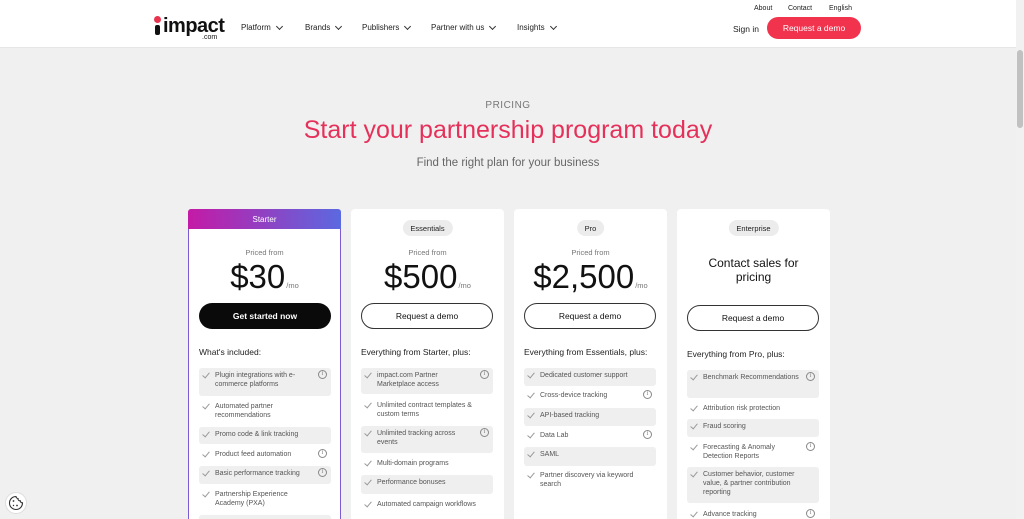  I want to click on feature-item: Cross-device tracking i, so click(590, 397).